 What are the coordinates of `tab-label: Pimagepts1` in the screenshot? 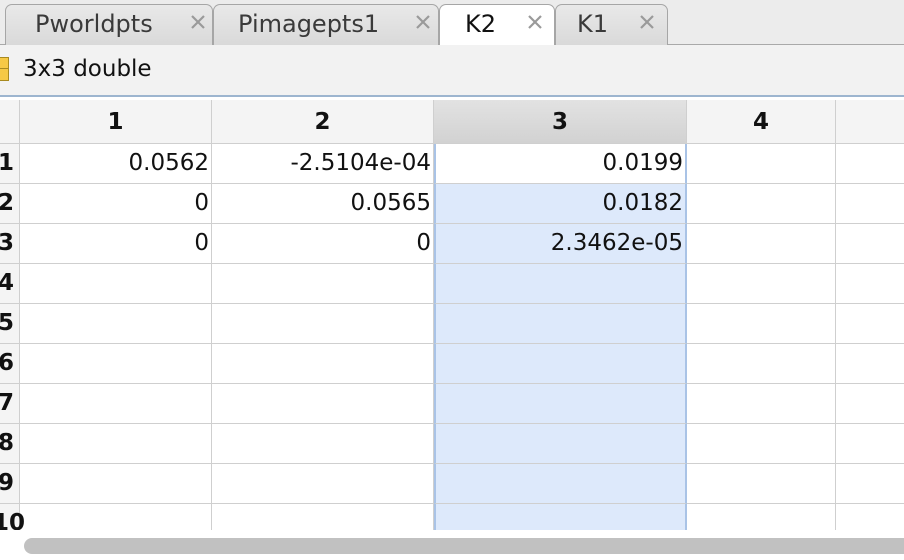 It's located at (309, 24).